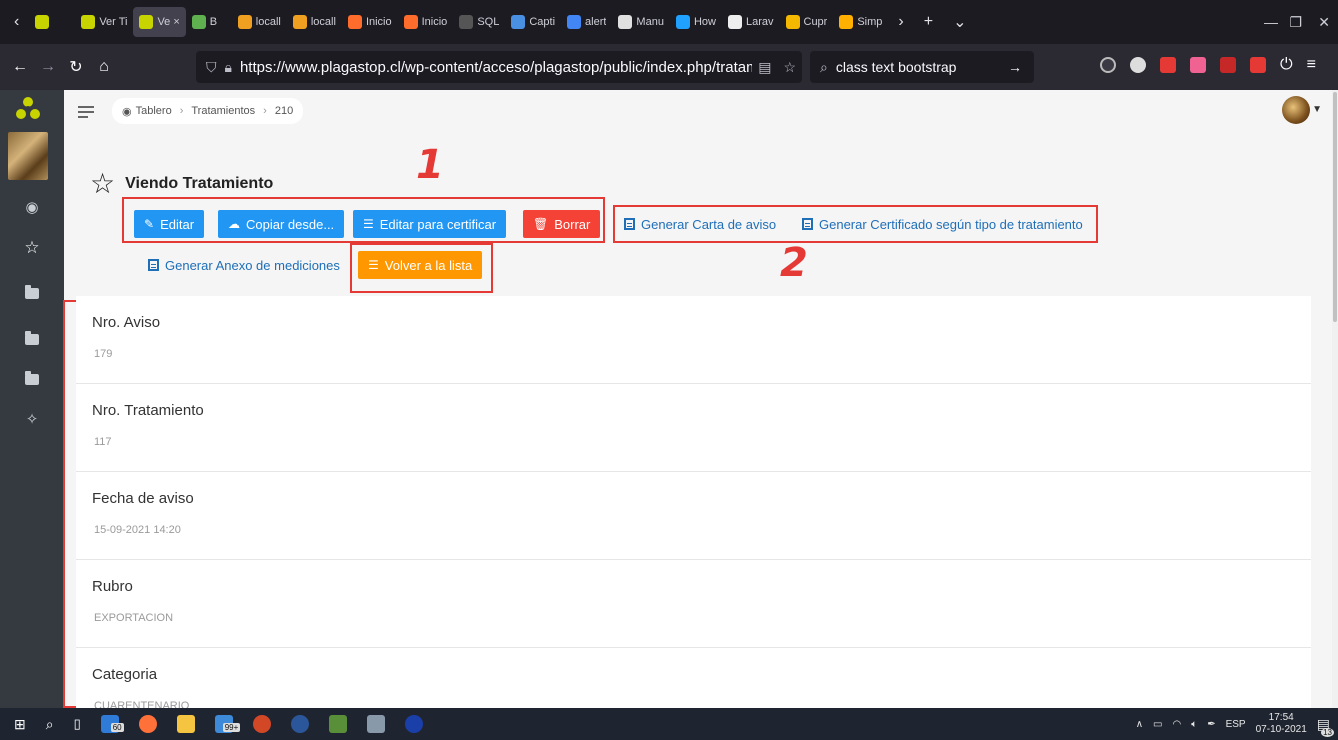  What do you see at coordinates (764, 67) in the screenshot?
I see `reader-view-icon: ▤` at bounding box center [764, 67].